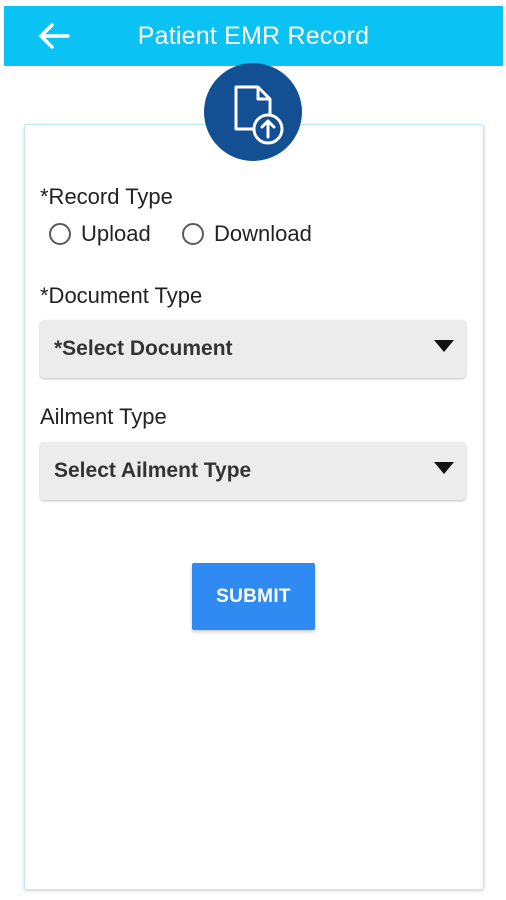 The image size is (506, 900). Describe the element at coordinates (153, 470) in the screenshot. I see `ailment-type-value: Select Ailment Type` at that location.